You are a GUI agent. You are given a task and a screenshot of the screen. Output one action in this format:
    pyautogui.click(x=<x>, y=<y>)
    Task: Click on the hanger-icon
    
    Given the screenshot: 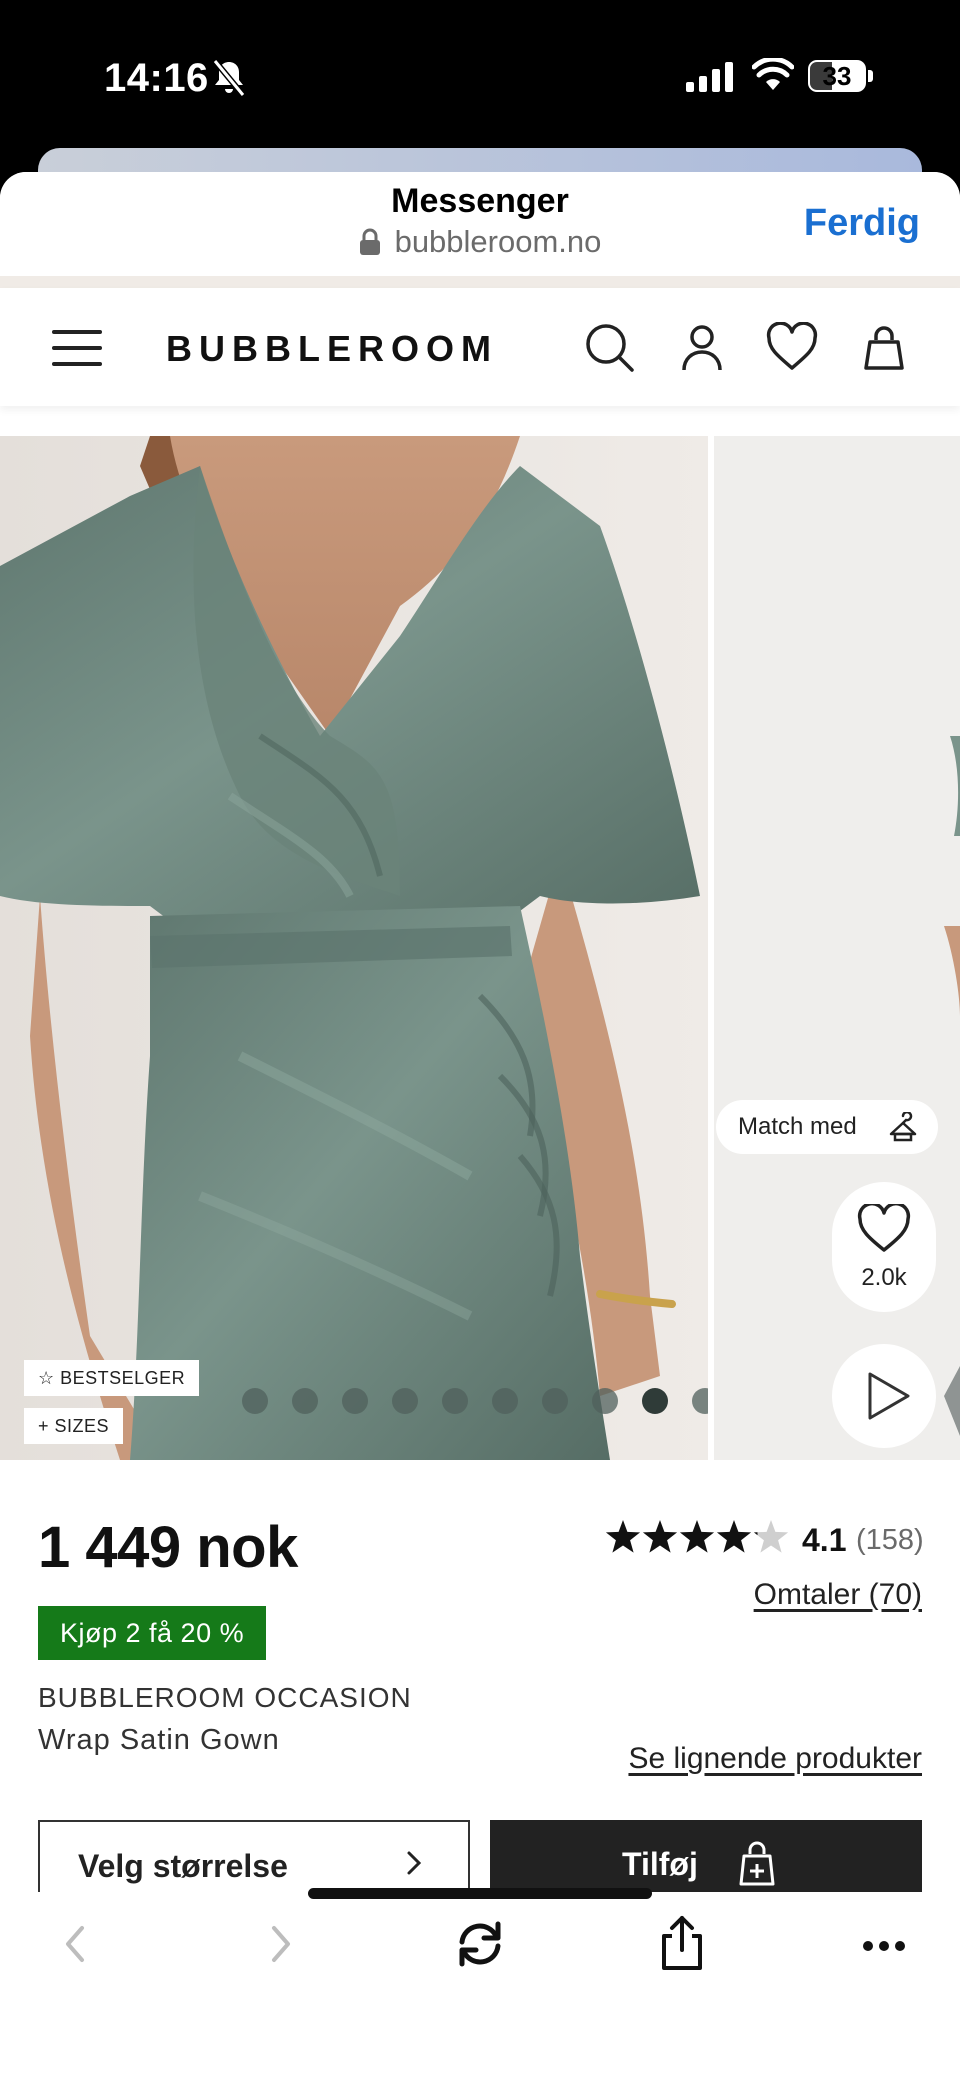 What is the action you would take?
    pyautogui.click(x=903, y=1127)
    